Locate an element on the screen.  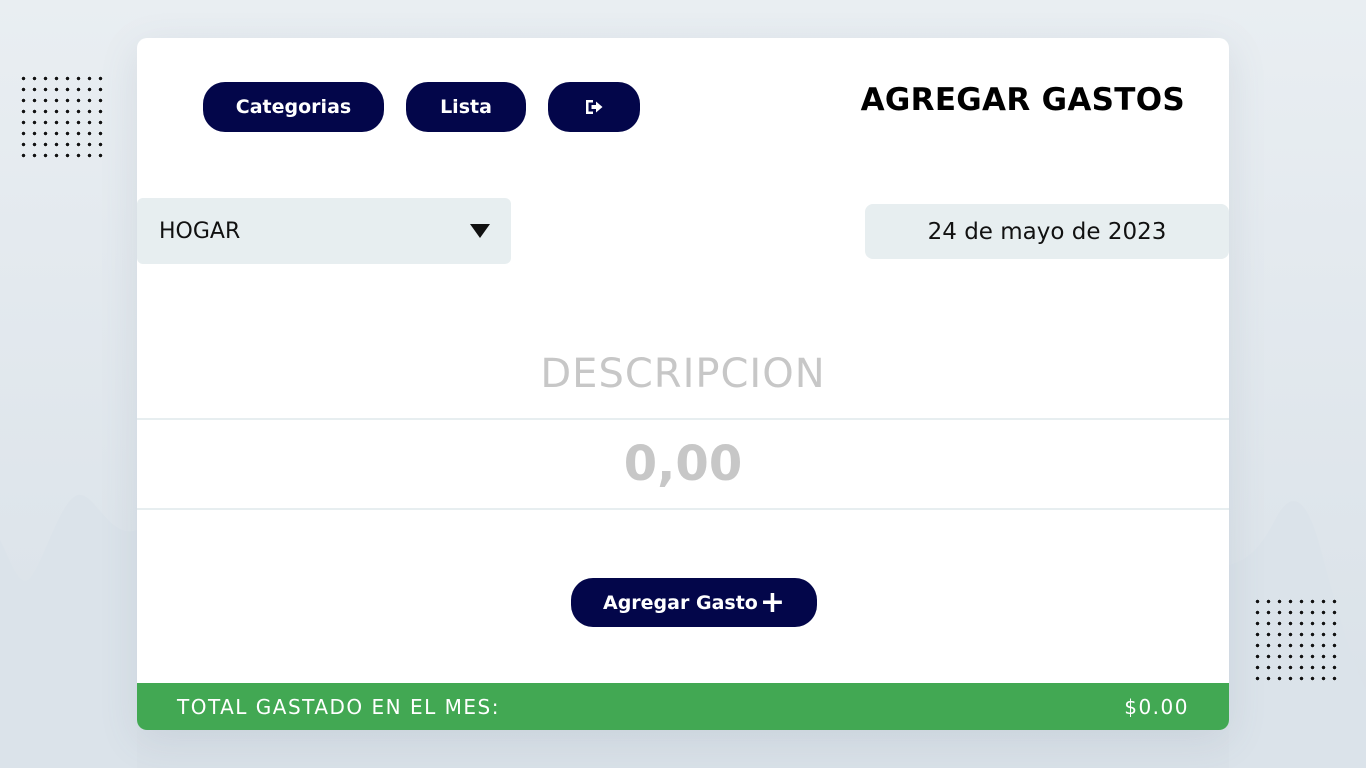
monthly-total-bar: TOTAL GASTADO EN EL MES: $0.00 is located at coordinates (683, 706).